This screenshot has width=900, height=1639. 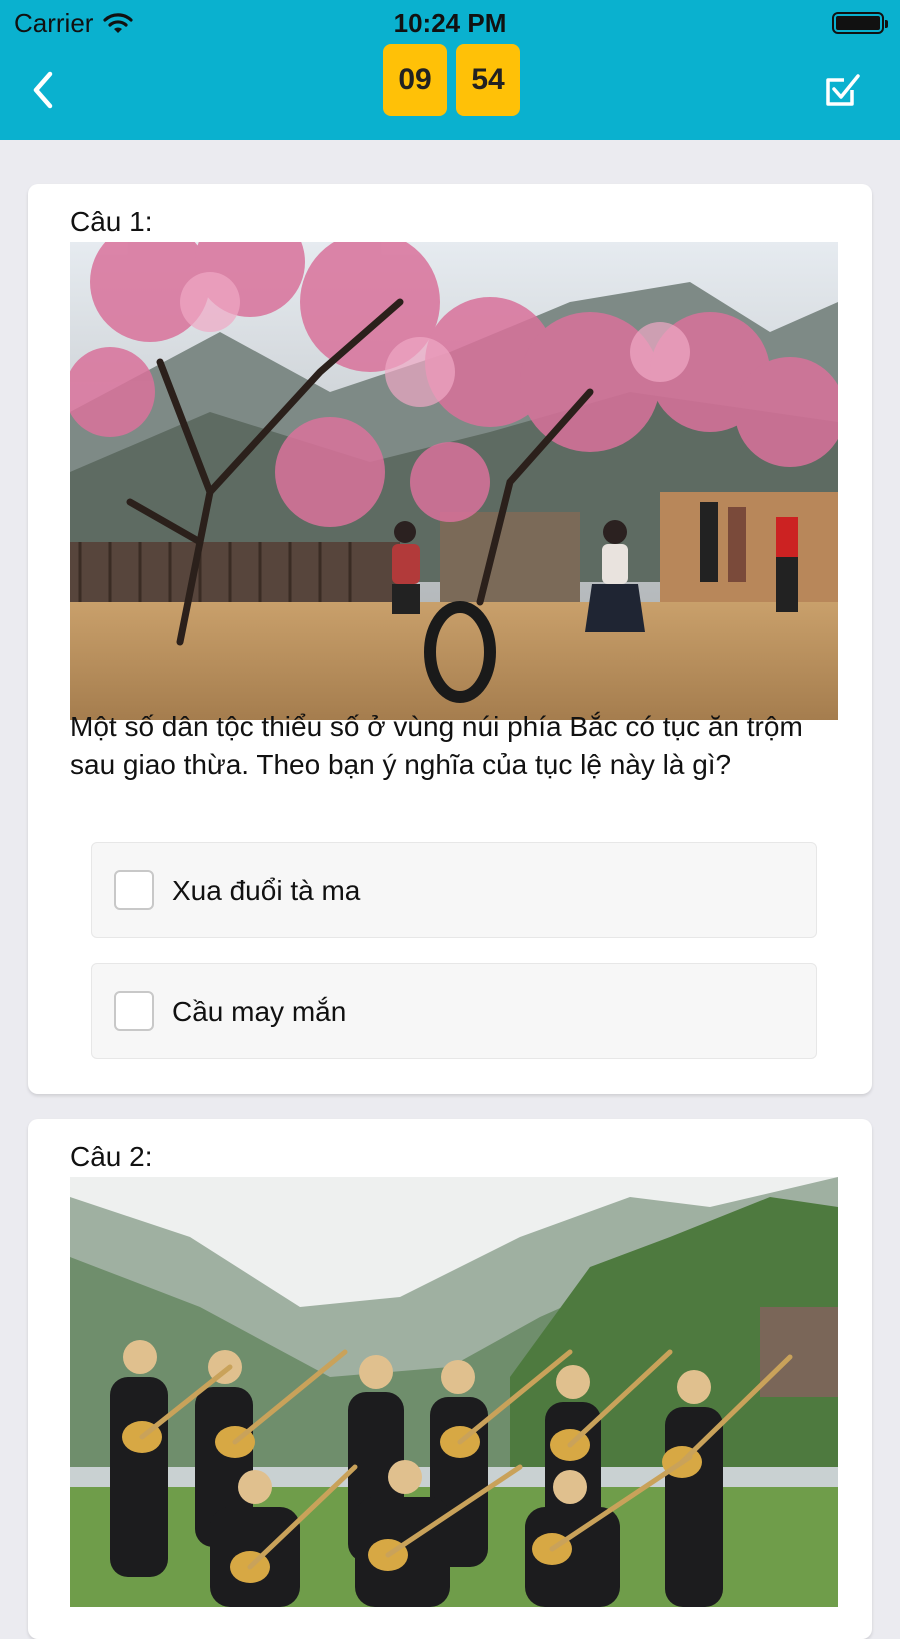 I want to click on chevron-left-icon, so click(x=44, y=90).